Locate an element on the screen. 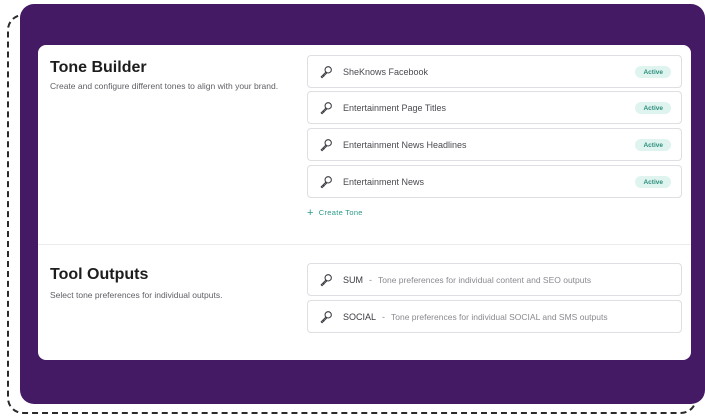 The image size is (705, 419). create-tone-button: + Create Tone is located at coordinates (335, 212).